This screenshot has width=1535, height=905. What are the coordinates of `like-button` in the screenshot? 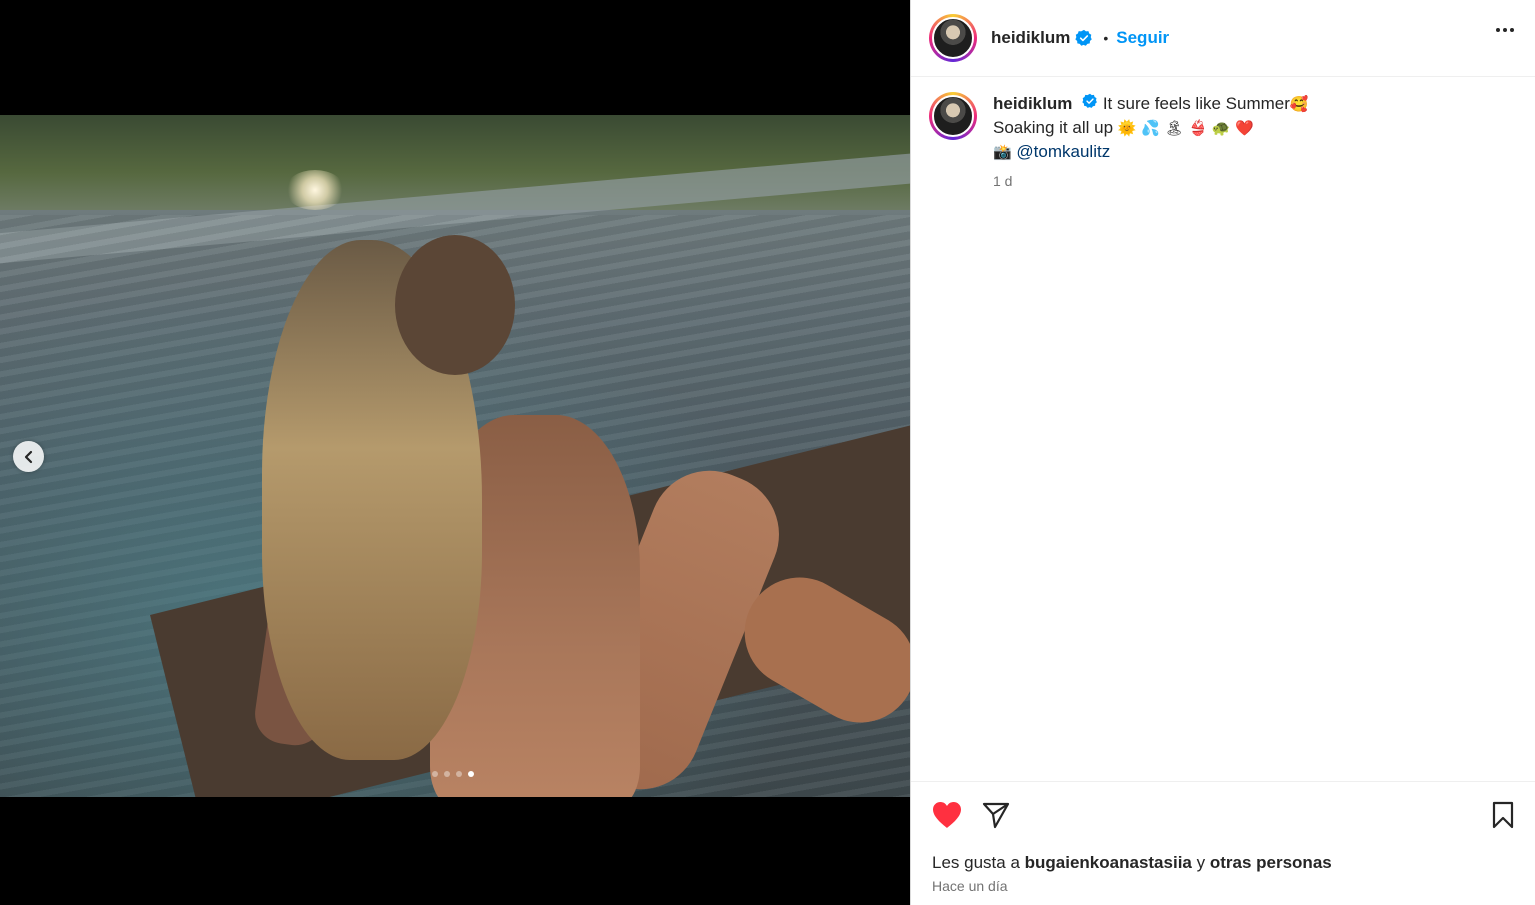 It's located at (947, 815).